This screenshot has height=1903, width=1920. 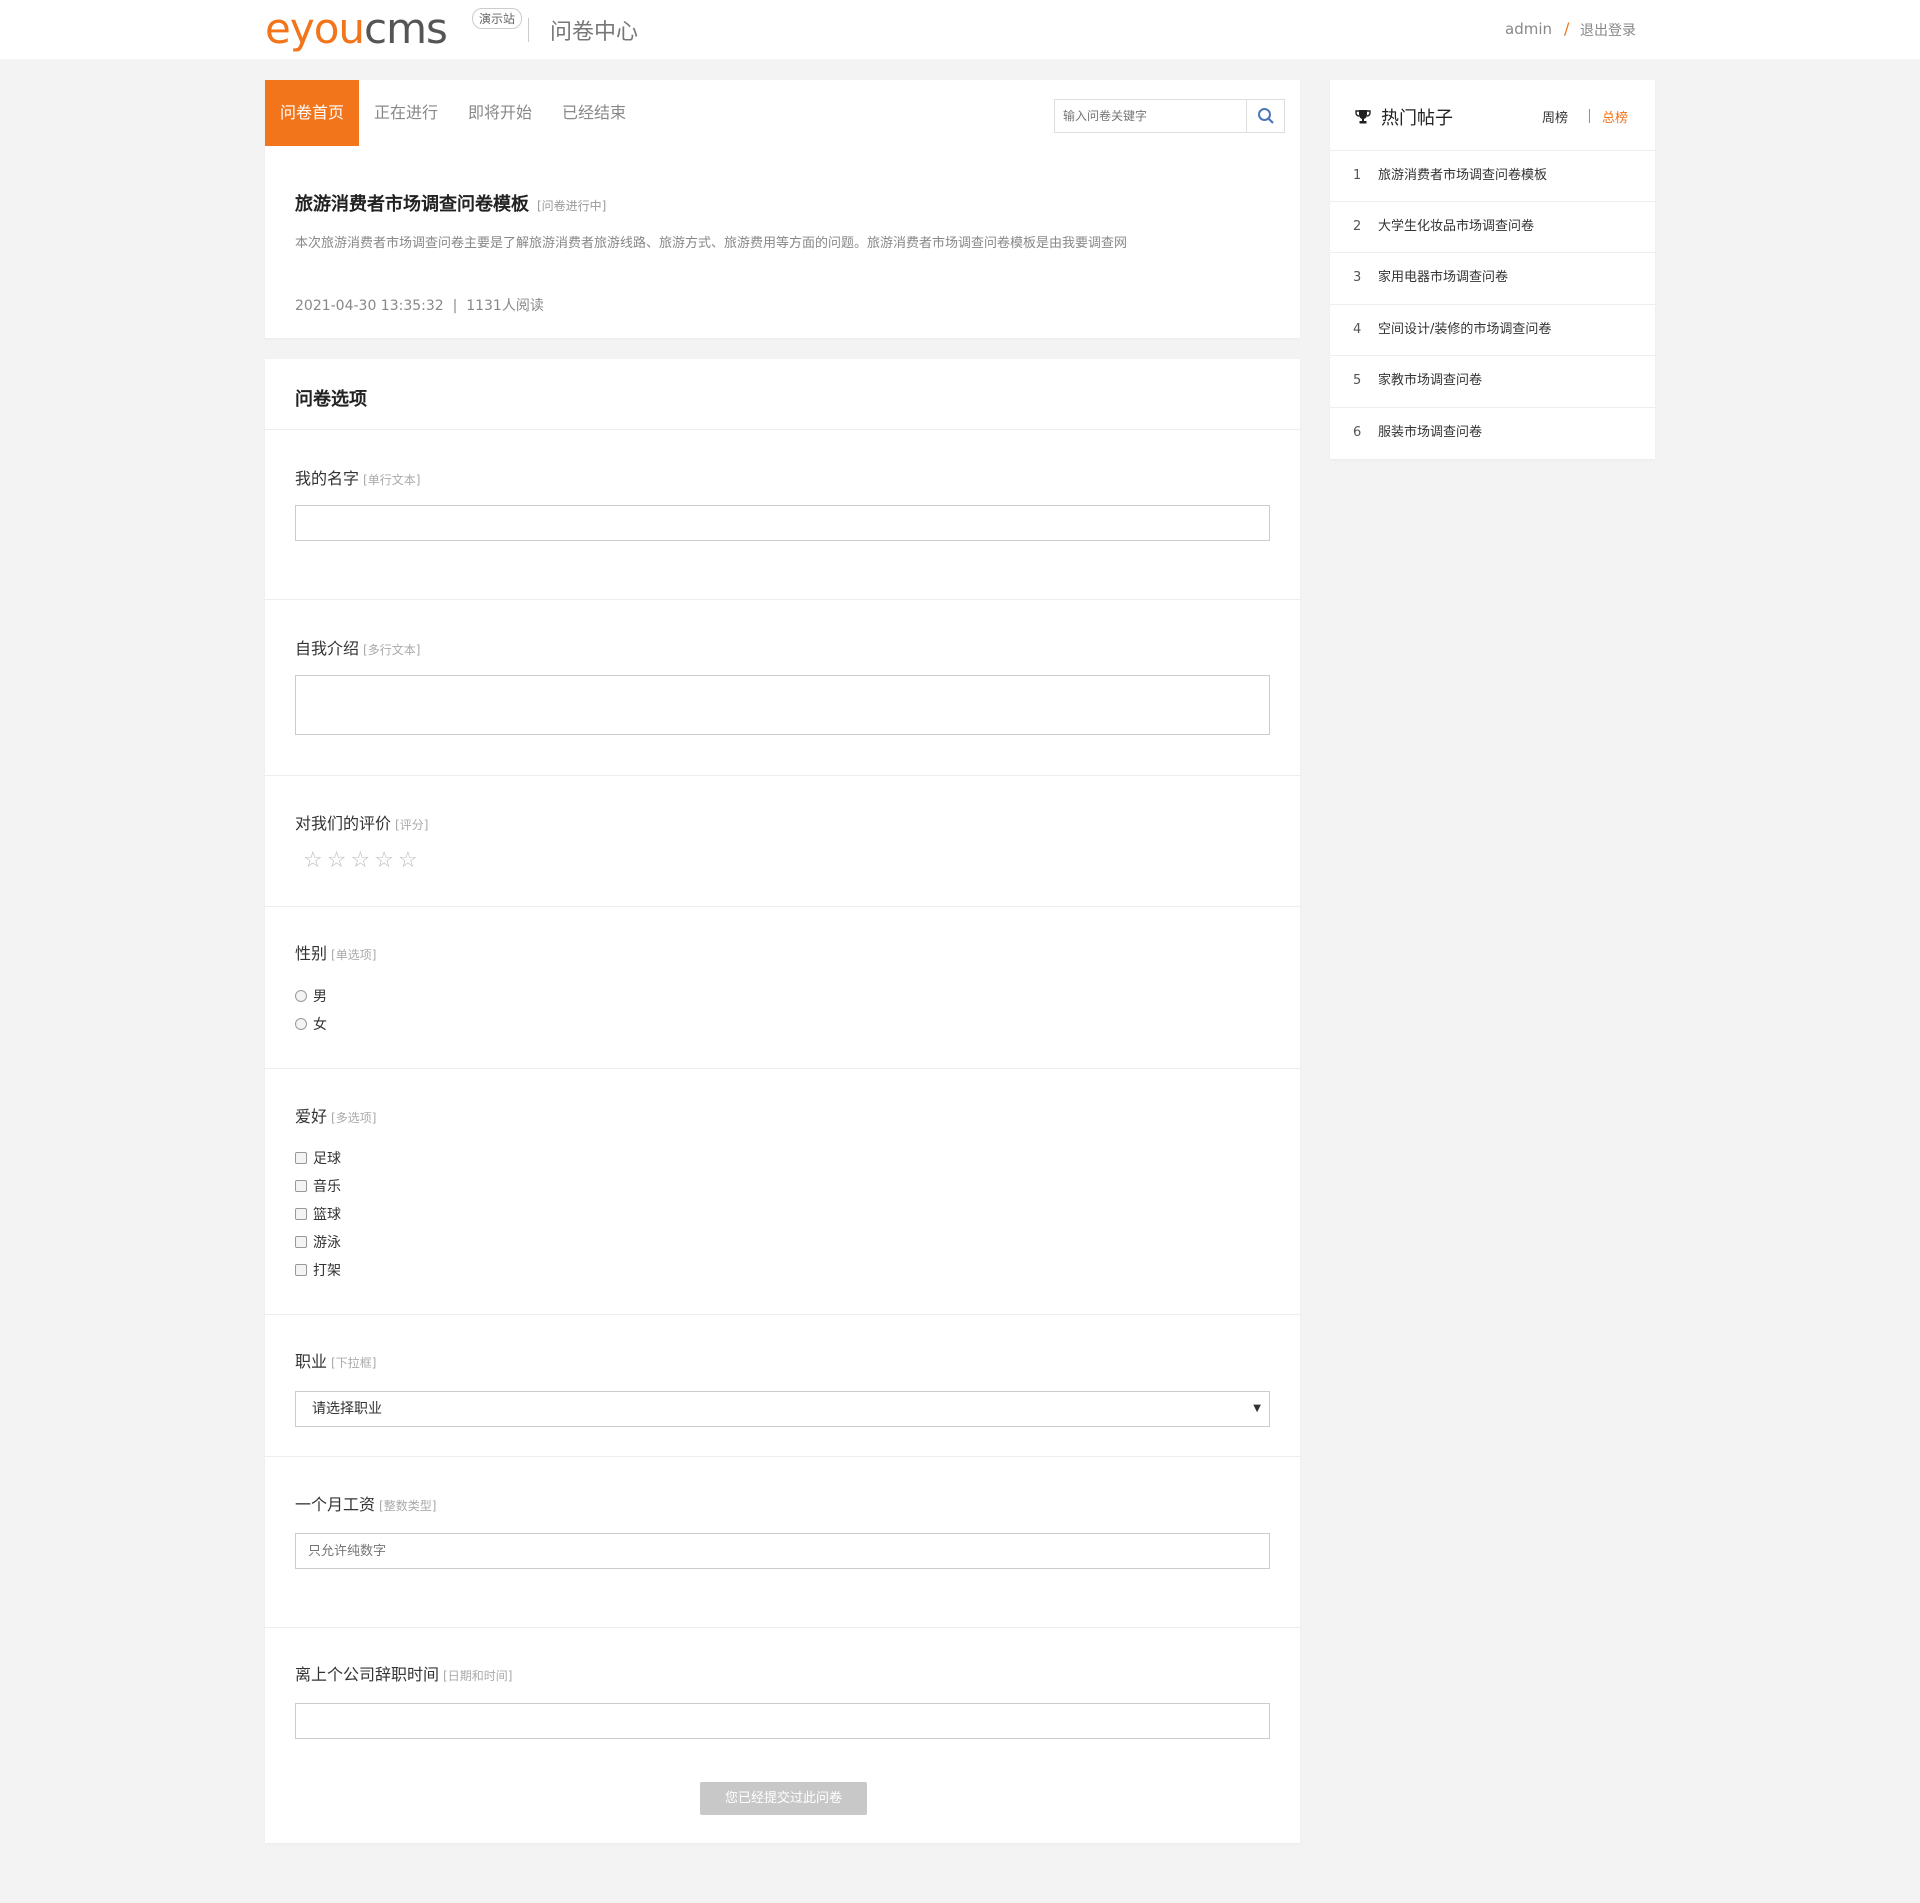 What do you see at coordinates (327, 648) in the screenshot?
I see `question-intro-text: 自我介绍` at bounding box center [327, 648].